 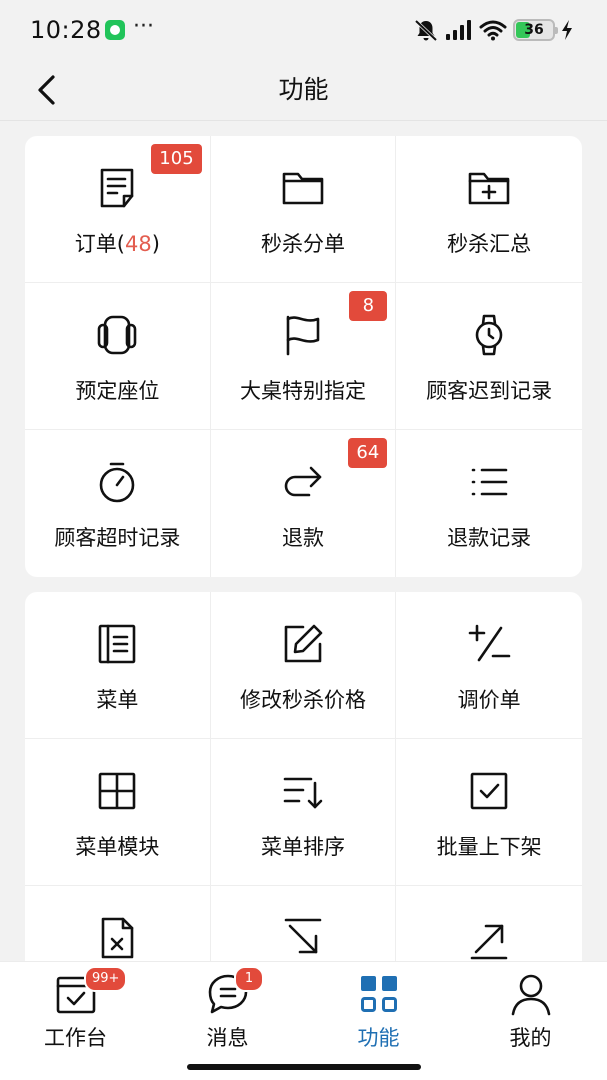 I want to click on order-note-icon, so click(x=117, y=188).